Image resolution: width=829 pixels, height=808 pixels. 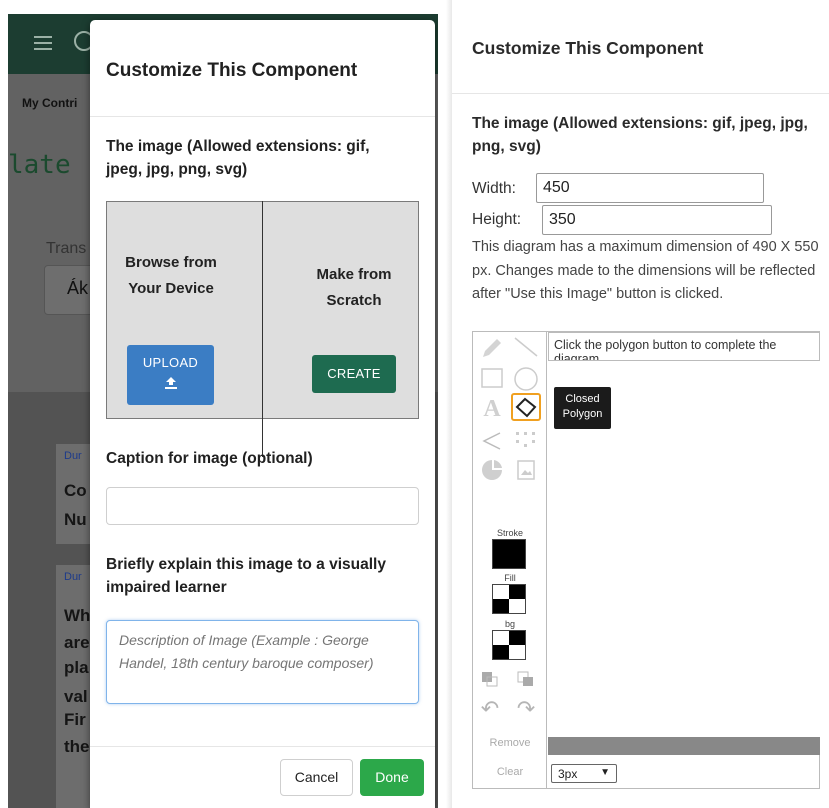 I want to click on image-icon, so click(x=526, y=471).